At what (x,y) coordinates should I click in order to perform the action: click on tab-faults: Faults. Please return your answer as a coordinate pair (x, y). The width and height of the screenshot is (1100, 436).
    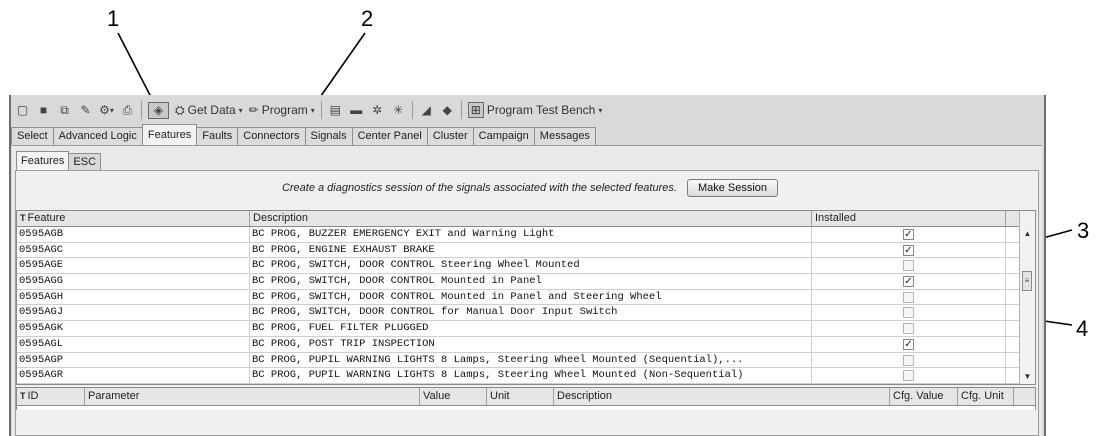
    Looking at the image, I should click on (217, 136).